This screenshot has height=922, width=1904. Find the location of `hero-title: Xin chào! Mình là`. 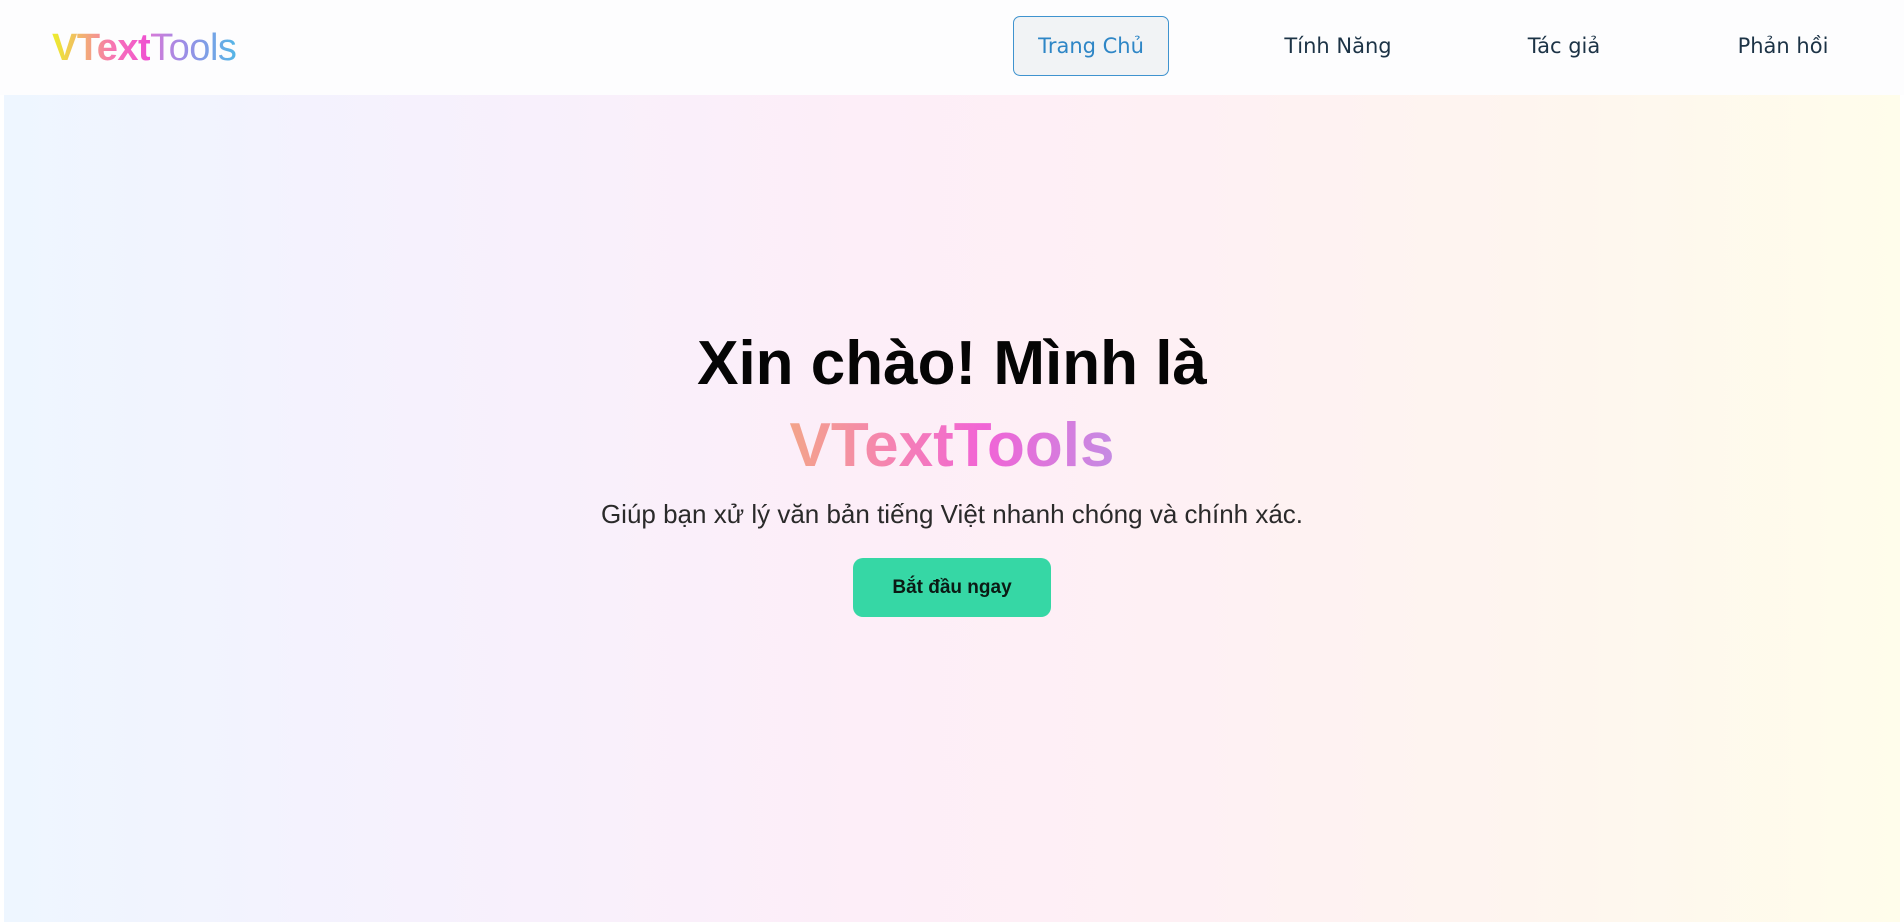

hero-title: Xin chào! Mình là is located at coordinates (952, 363).